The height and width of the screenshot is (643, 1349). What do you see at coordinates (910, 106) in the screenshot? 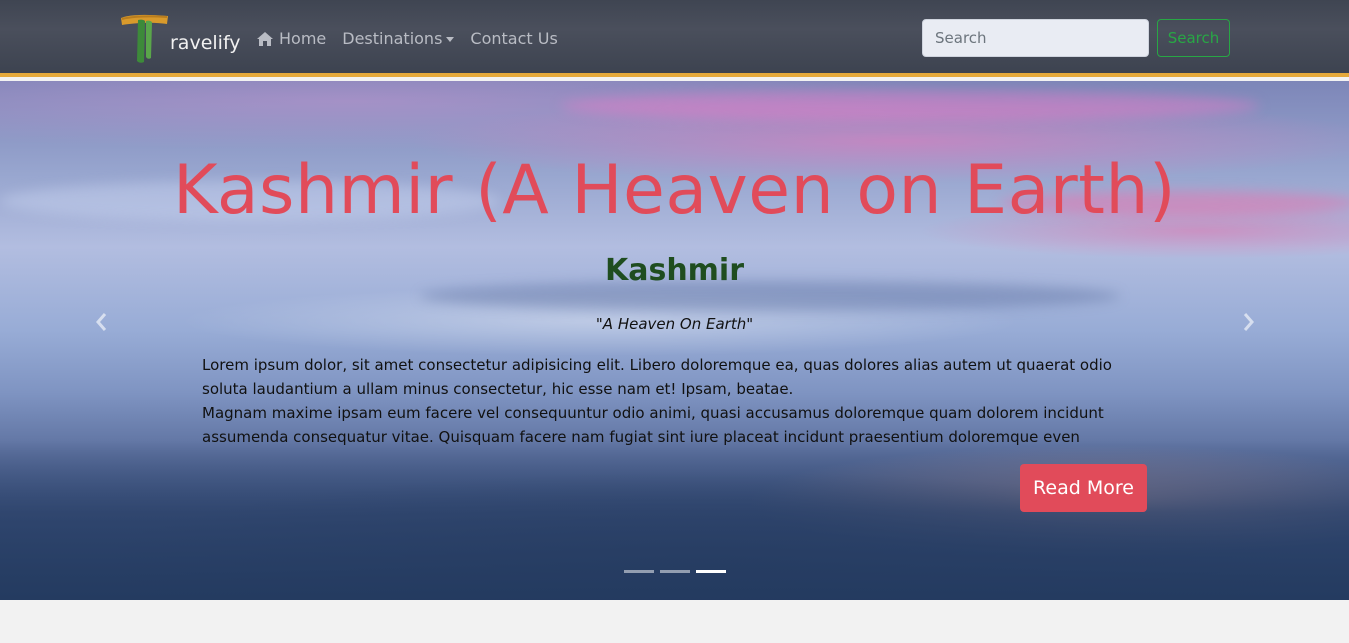
I see `sky-streak` at bounding box center [910, 106].